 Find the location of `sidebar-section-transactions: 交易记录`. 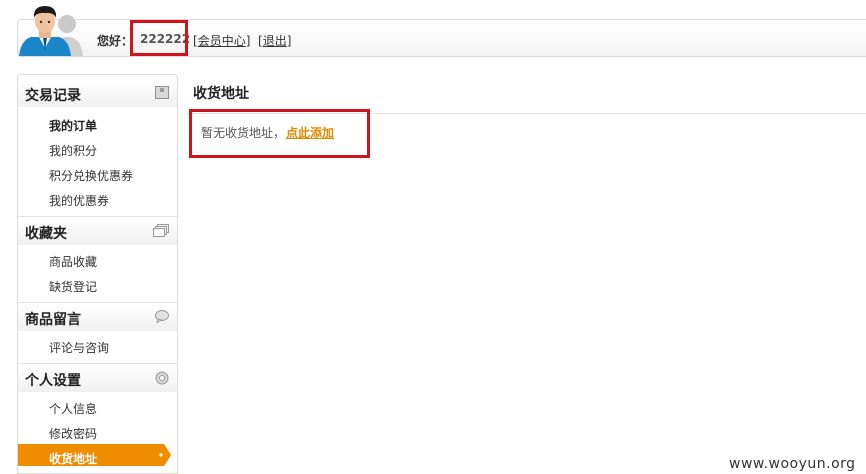

sidebar-section-transactions: 交易记录 is located at coordinates (97, 93).